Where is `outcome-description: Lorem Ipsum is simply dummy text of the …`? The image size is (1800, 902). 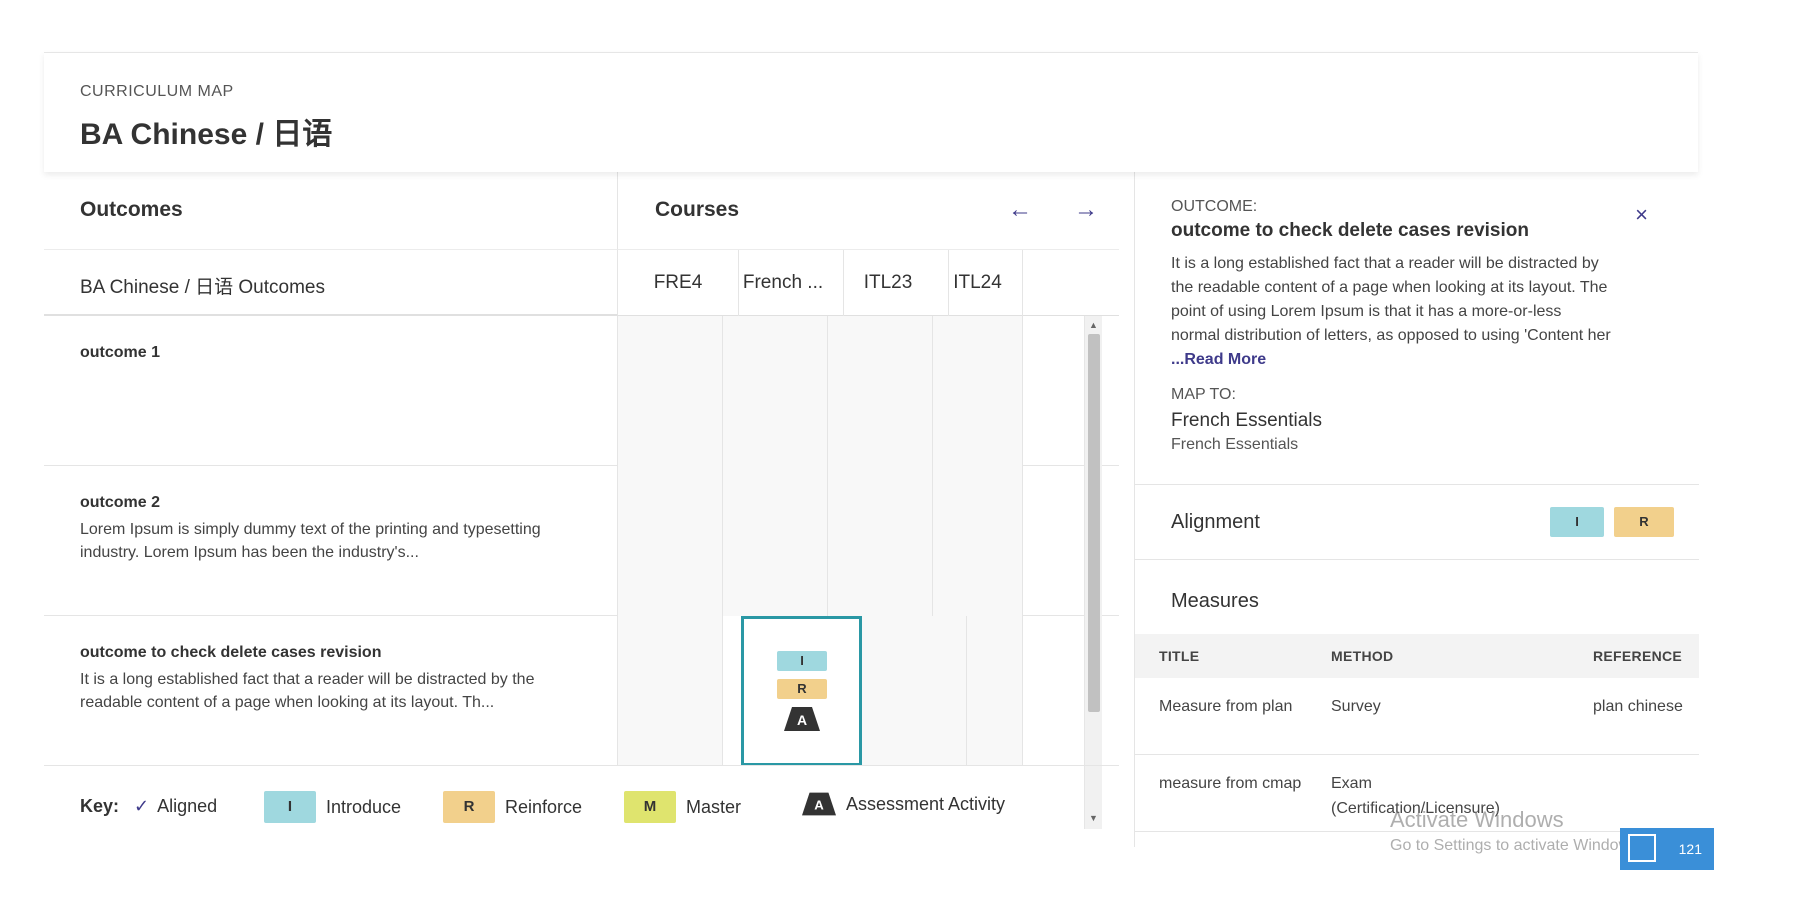 outcome-description: Lorem Ipsum is simply dummy text of the … is located at coordinates (310, 541).